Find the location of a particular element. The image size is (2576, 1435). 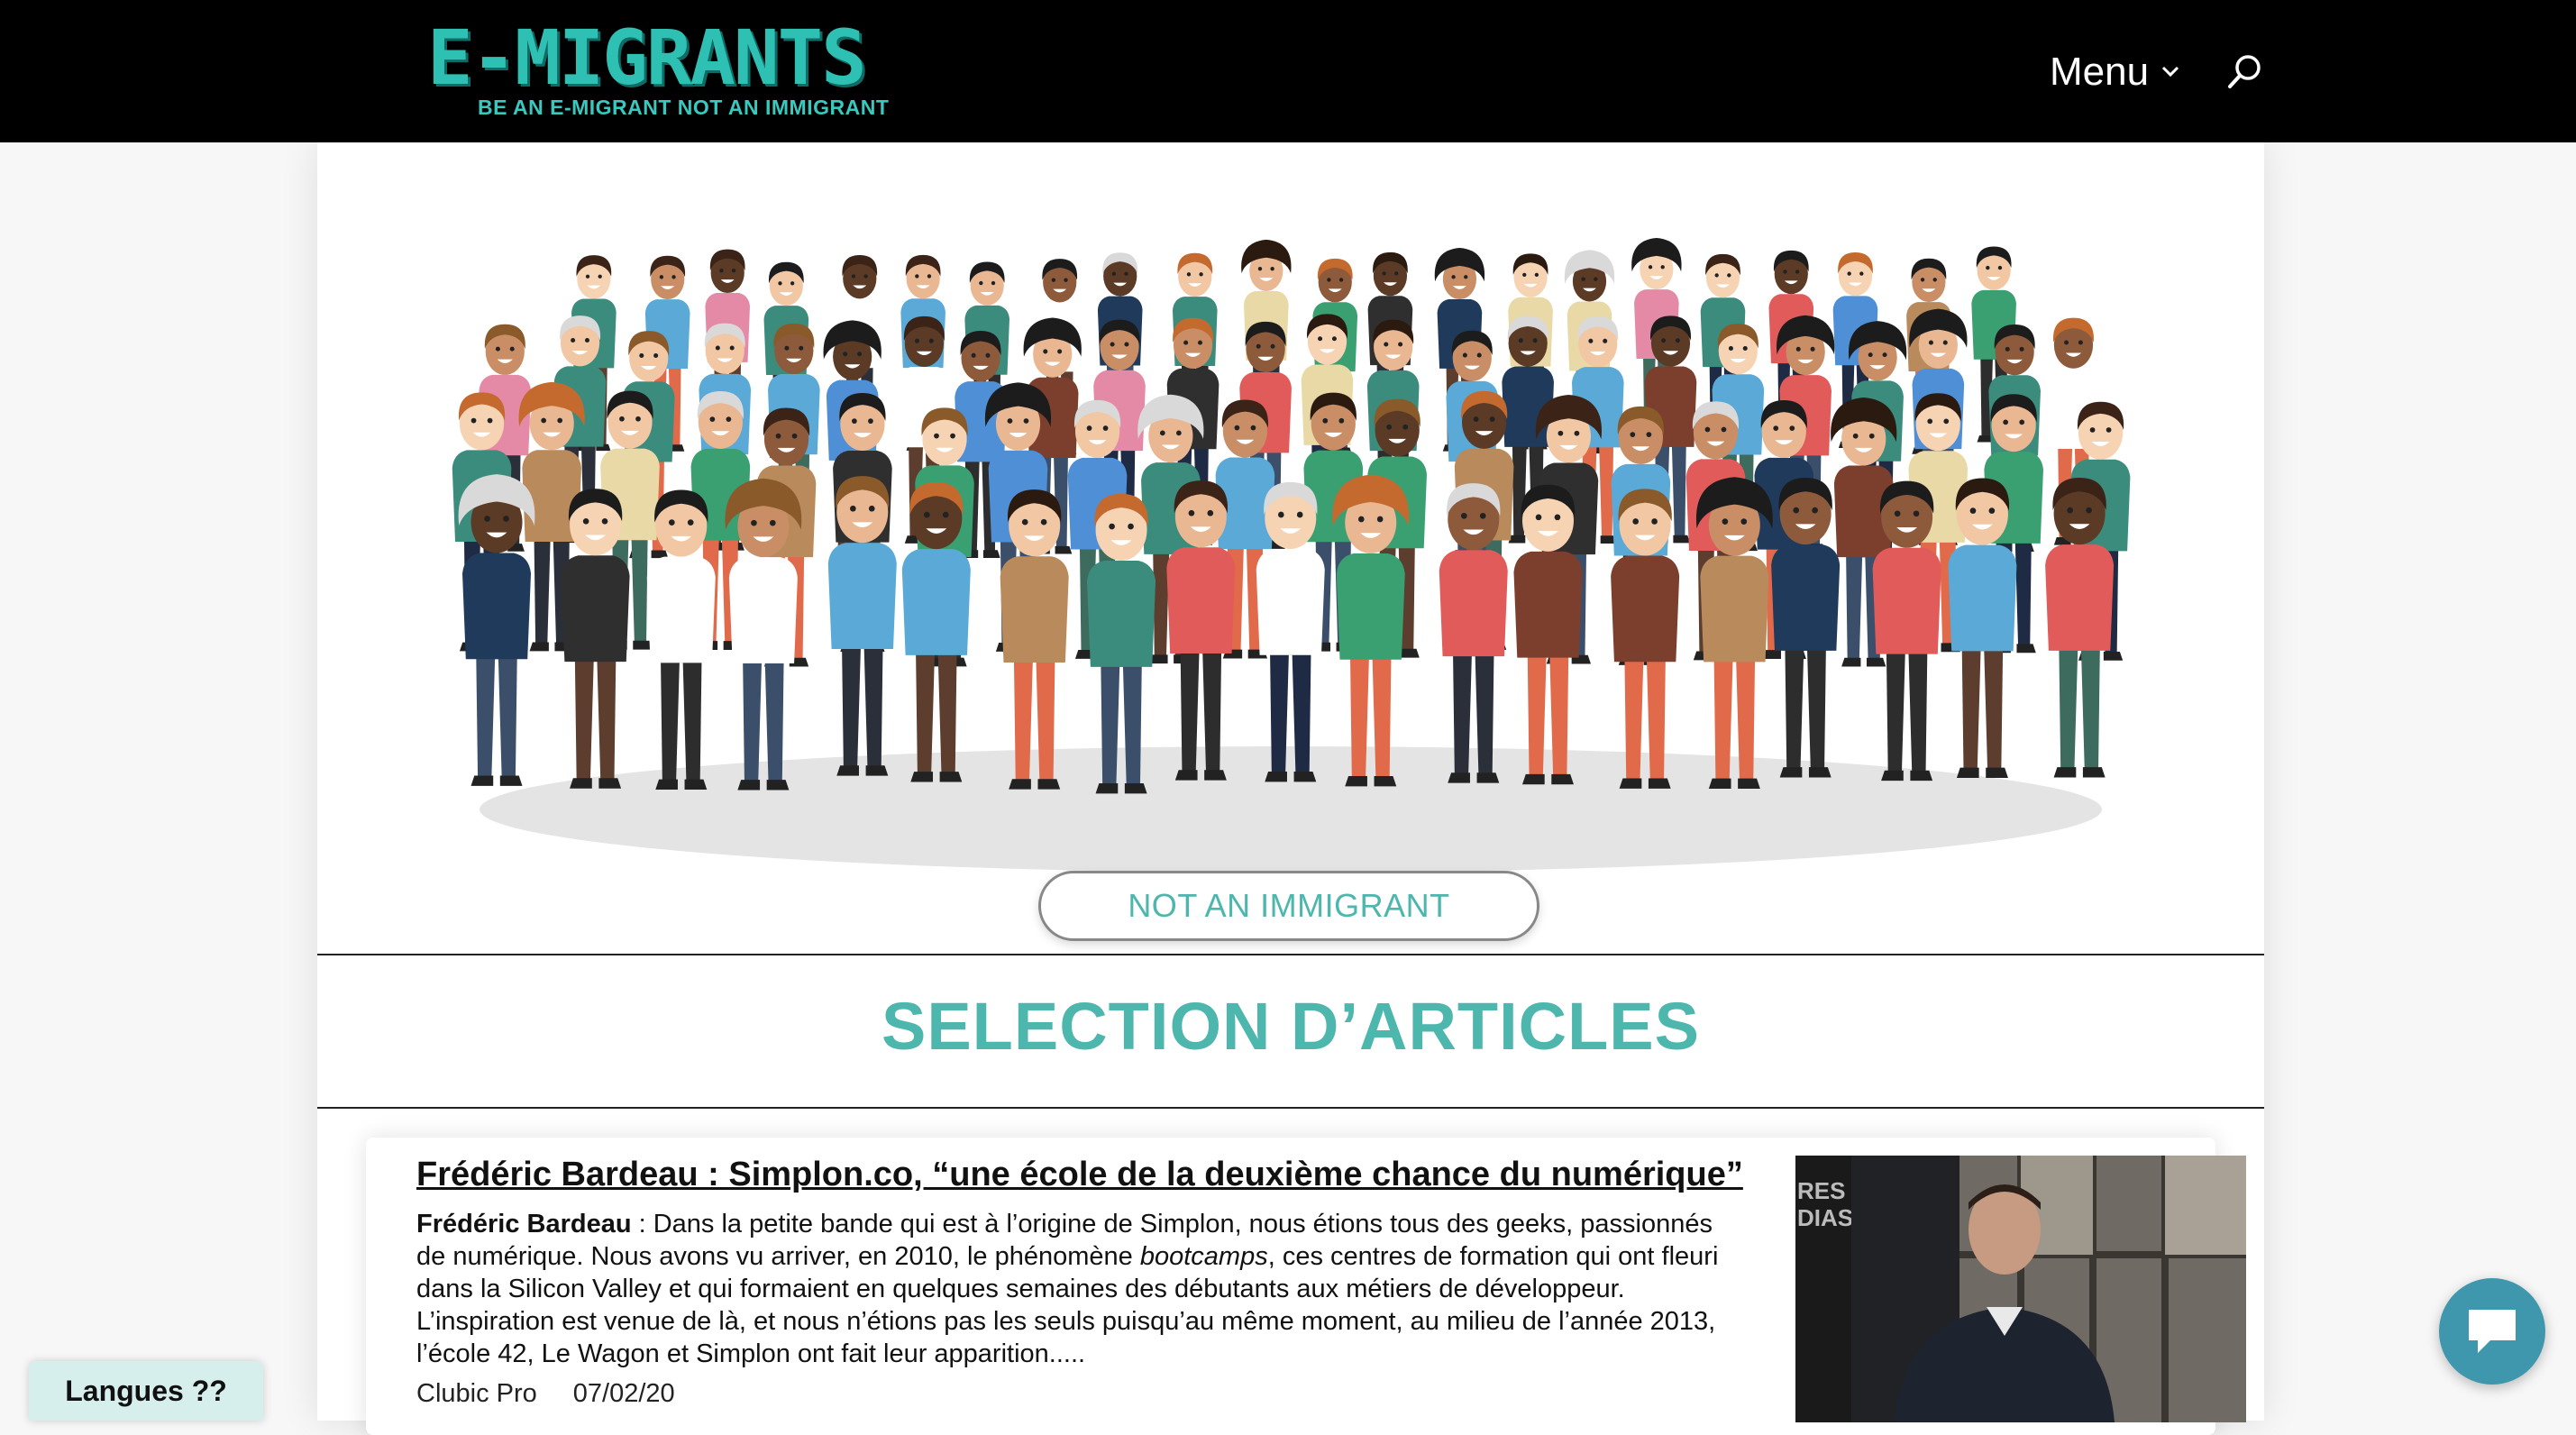

article-author: Frédéric Bardeau is located at coordinates (524, 1224).